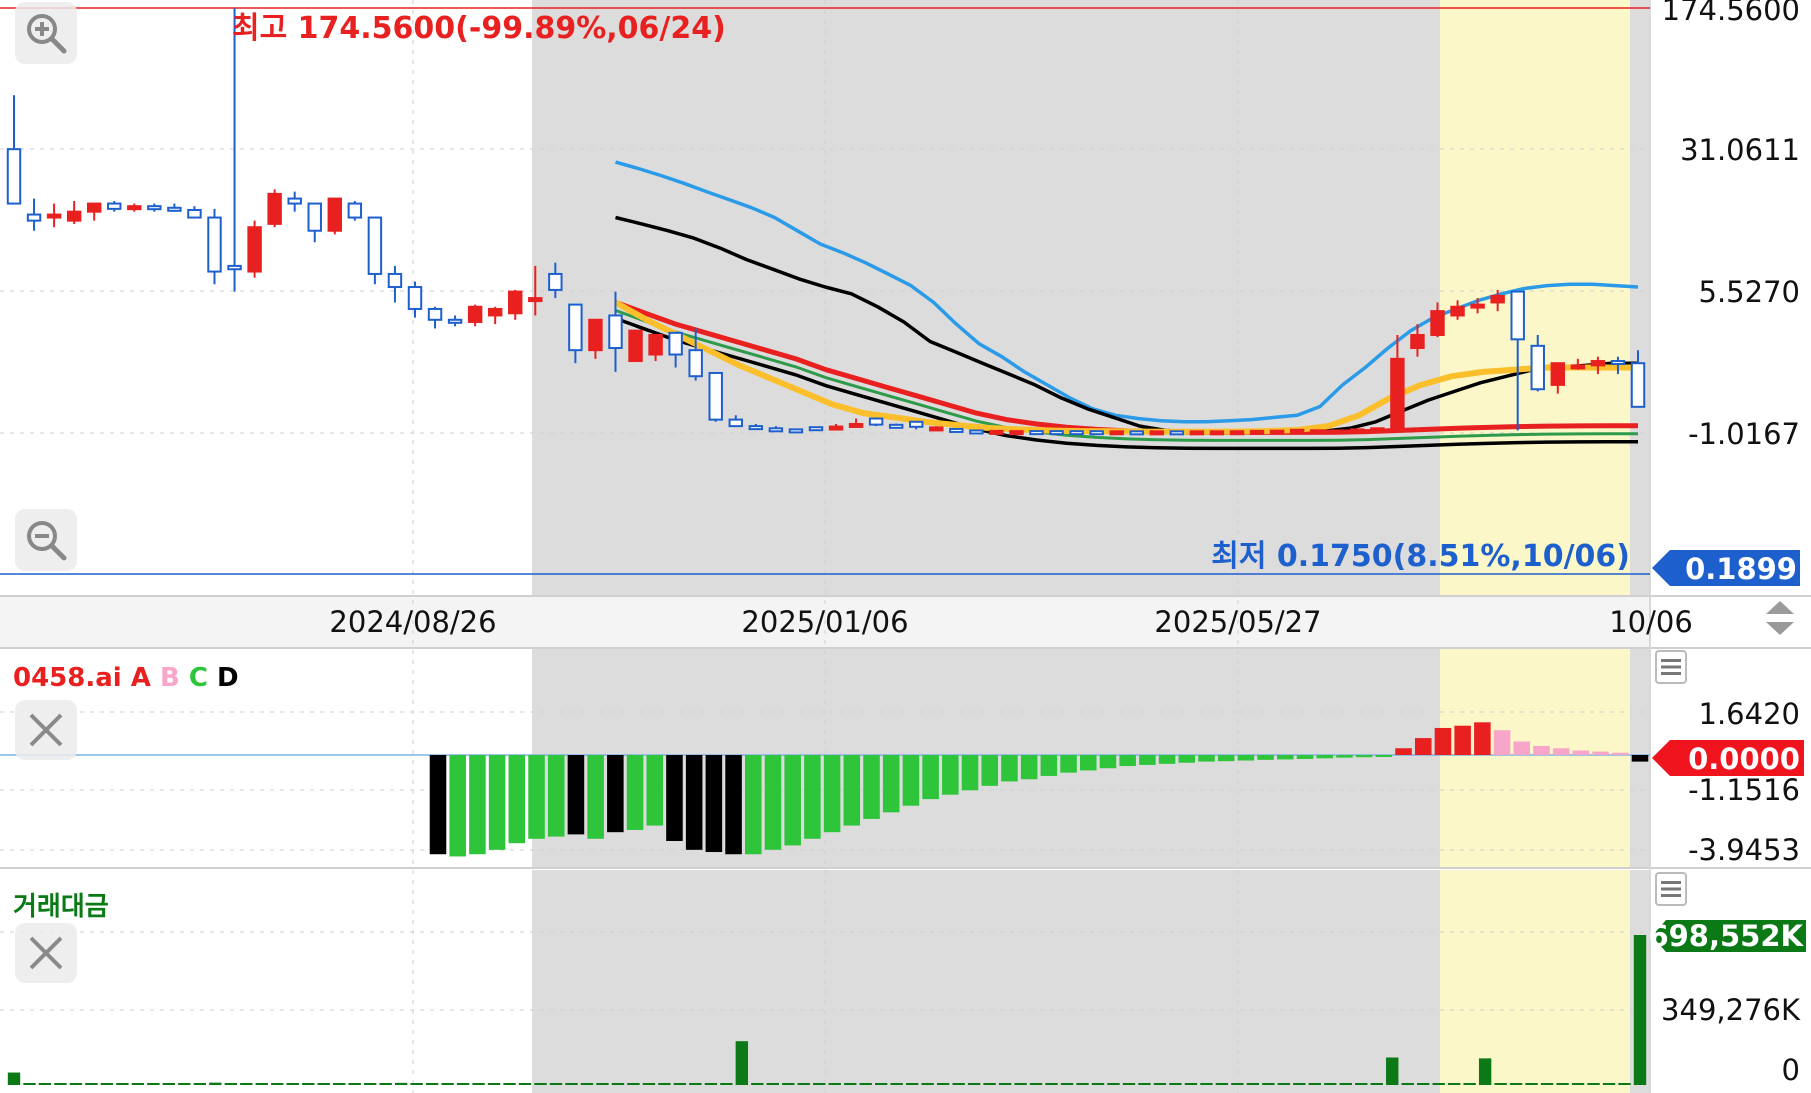  What do you see at coordinates (1237, 622) in the screenshot?
I see `date-tick-3: 2025/05/27` at bounding box center [1237, 622].